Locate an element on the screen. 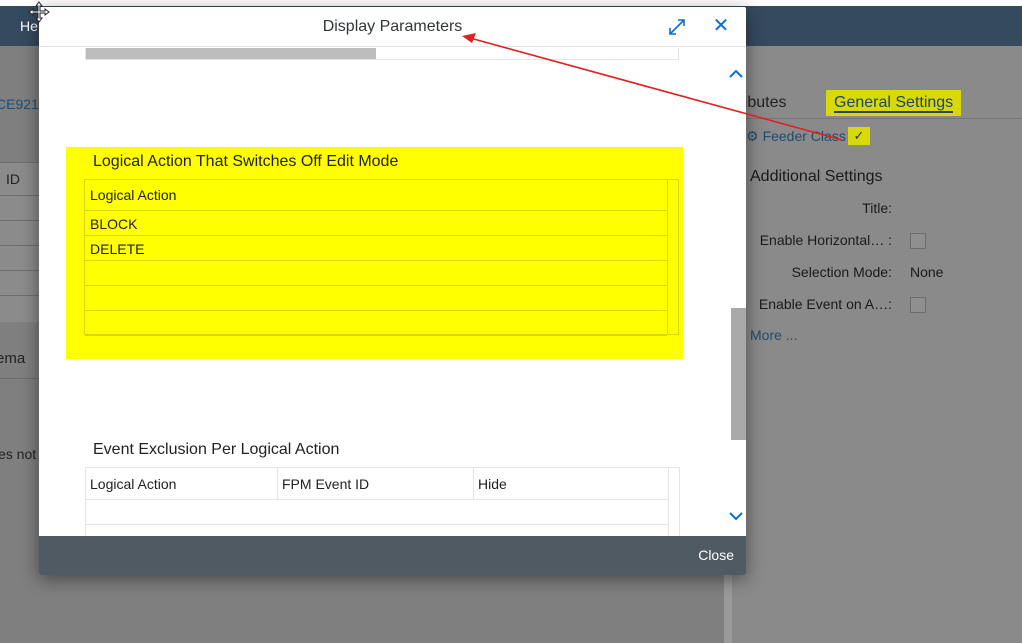  checkmark-icon: ✓ is located at coordinates (859, 136).